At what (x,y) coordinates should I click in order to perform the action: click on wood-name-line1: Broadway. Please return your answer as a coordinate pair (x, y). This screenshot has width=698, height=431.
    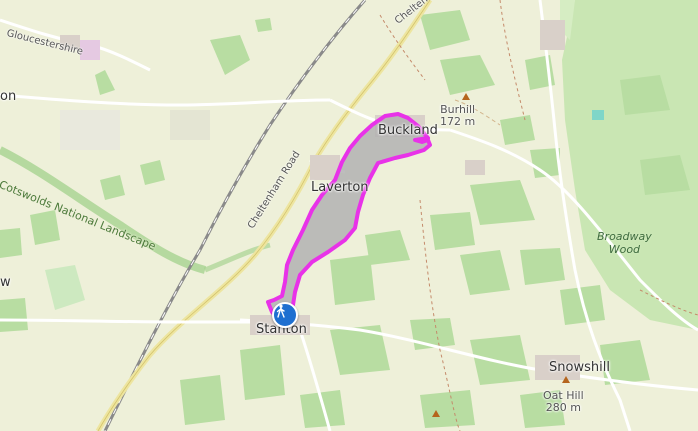
    Looking at the image, I should click on (624, 236).